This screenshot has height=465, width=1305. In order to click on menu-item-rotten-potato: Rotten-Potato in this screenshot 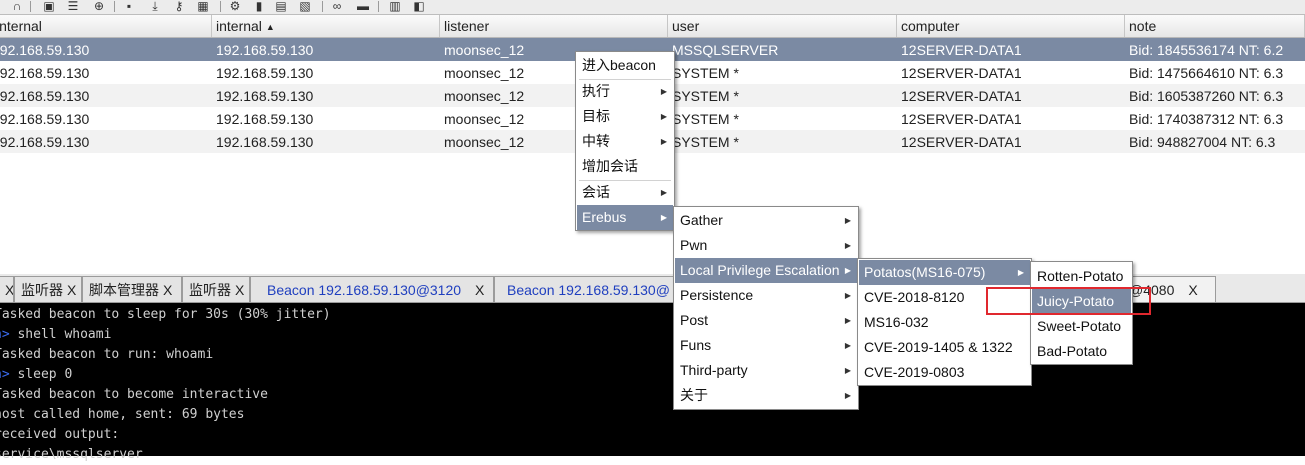, I will do `click(1081, 276)`.